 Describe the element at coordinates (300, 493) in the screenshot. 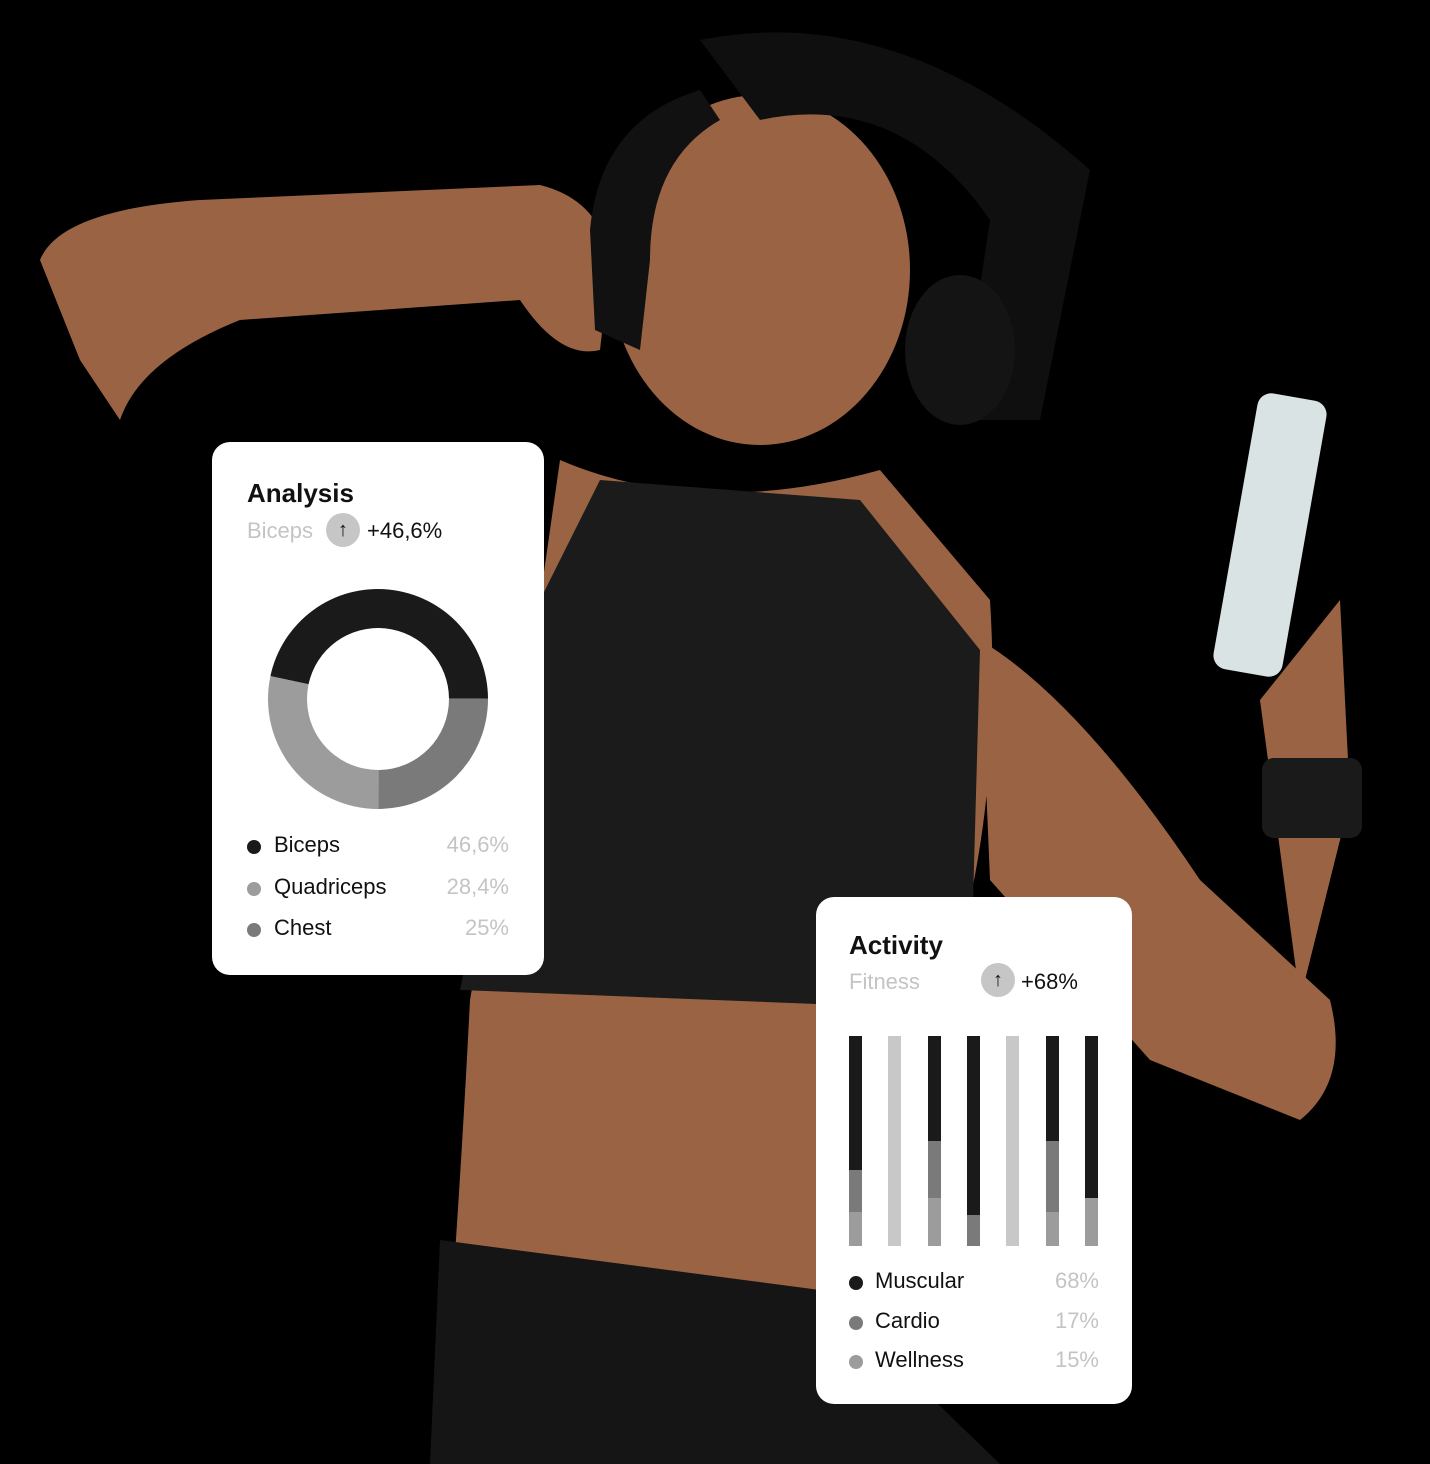

I see `analysis-title: Analysis` at that location.